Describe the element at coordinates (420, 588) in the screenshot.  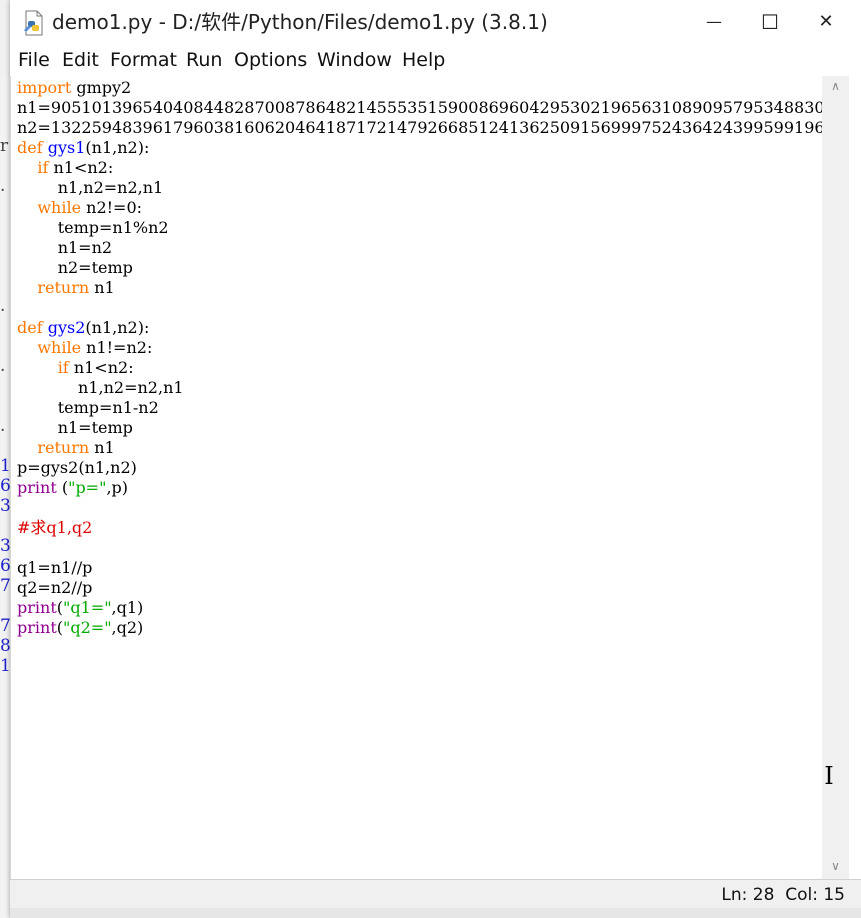
I see `code-line: q2=n2//p` at that location.